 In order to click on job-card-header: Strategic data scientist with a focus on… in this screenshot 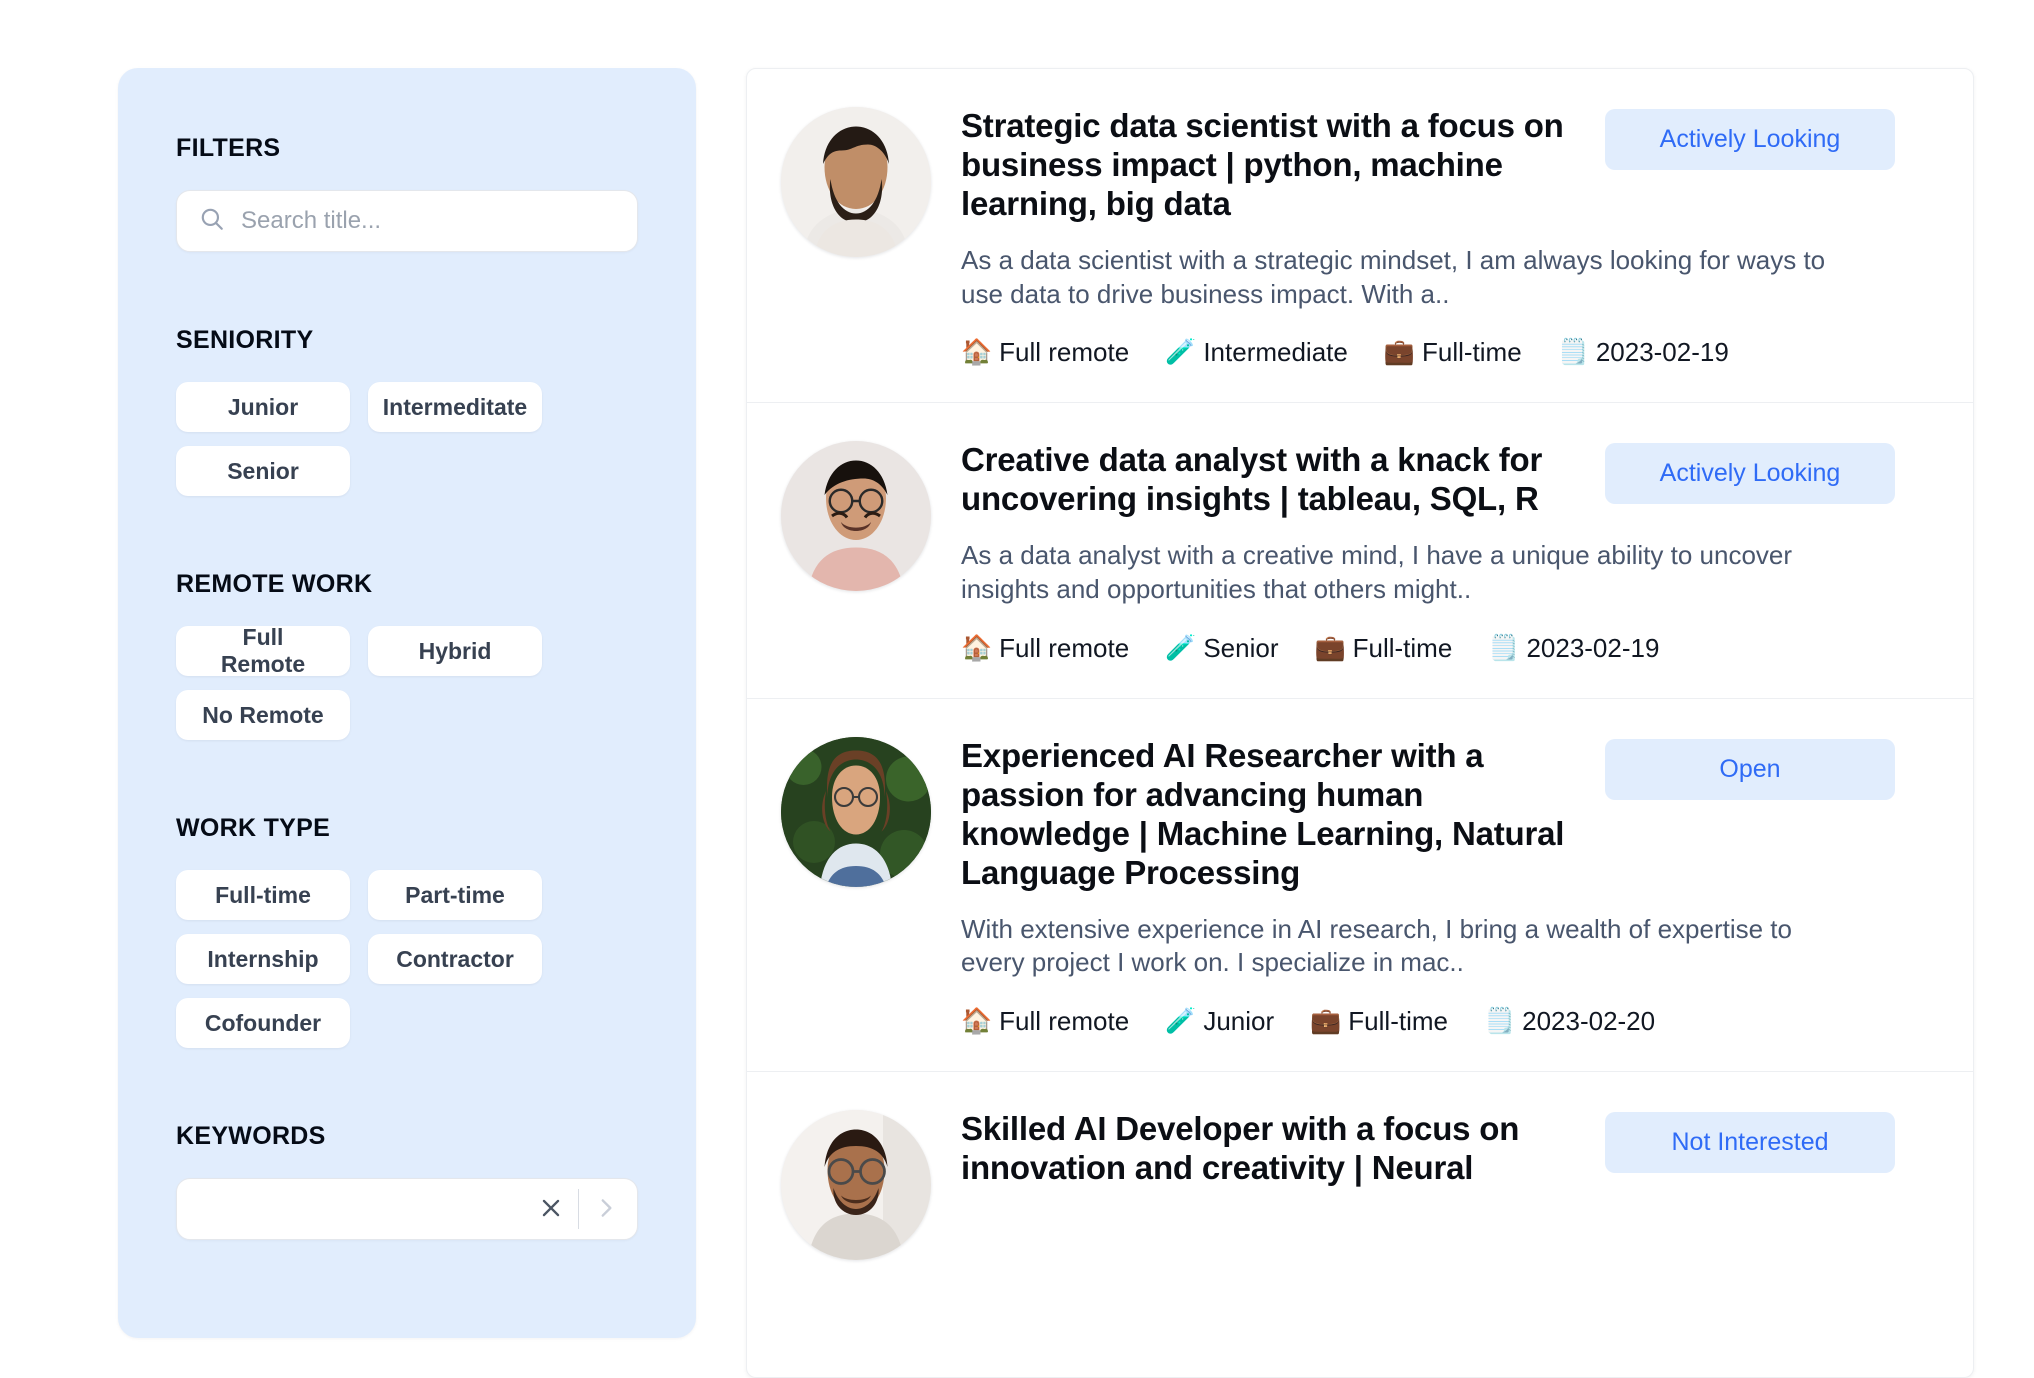, I will do `click(1447, 165)`.